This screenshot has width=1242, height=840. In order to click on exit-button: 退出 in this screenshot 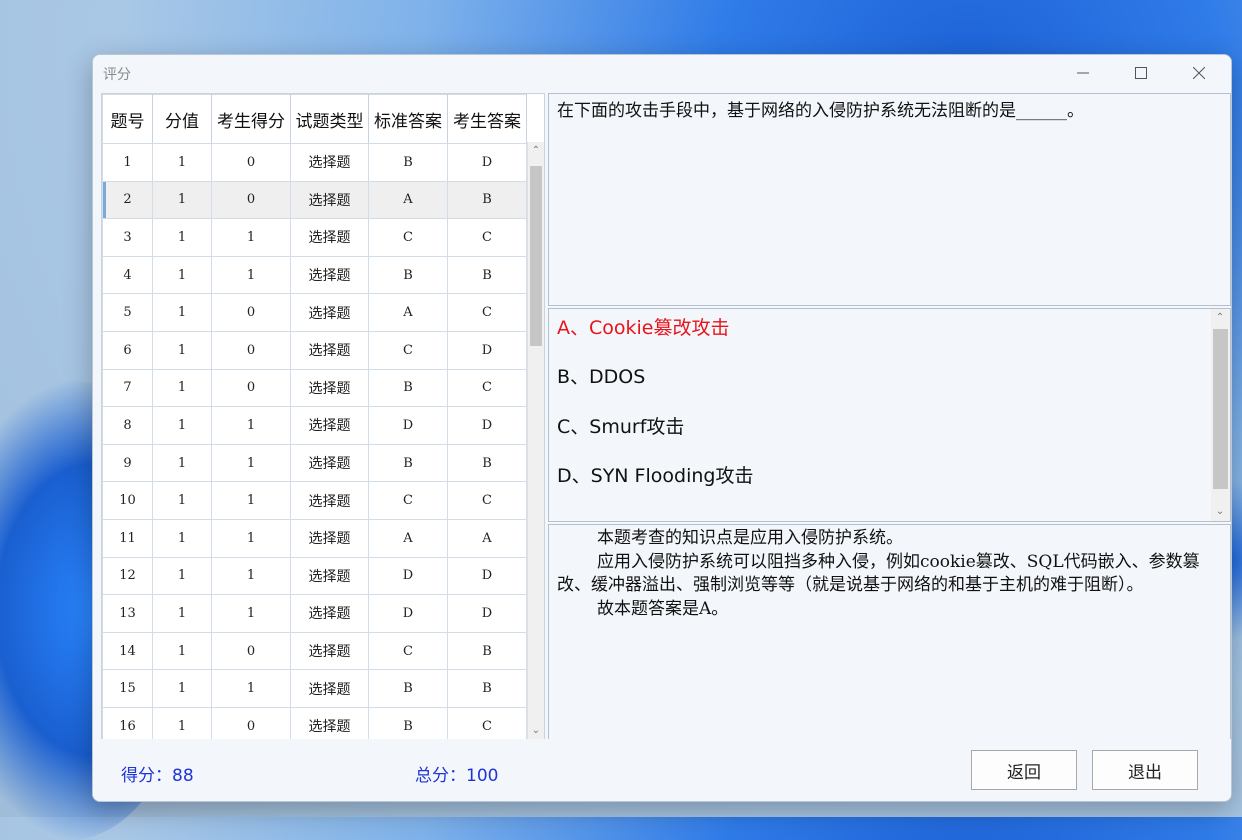, I will do `click(1145, 770)`.